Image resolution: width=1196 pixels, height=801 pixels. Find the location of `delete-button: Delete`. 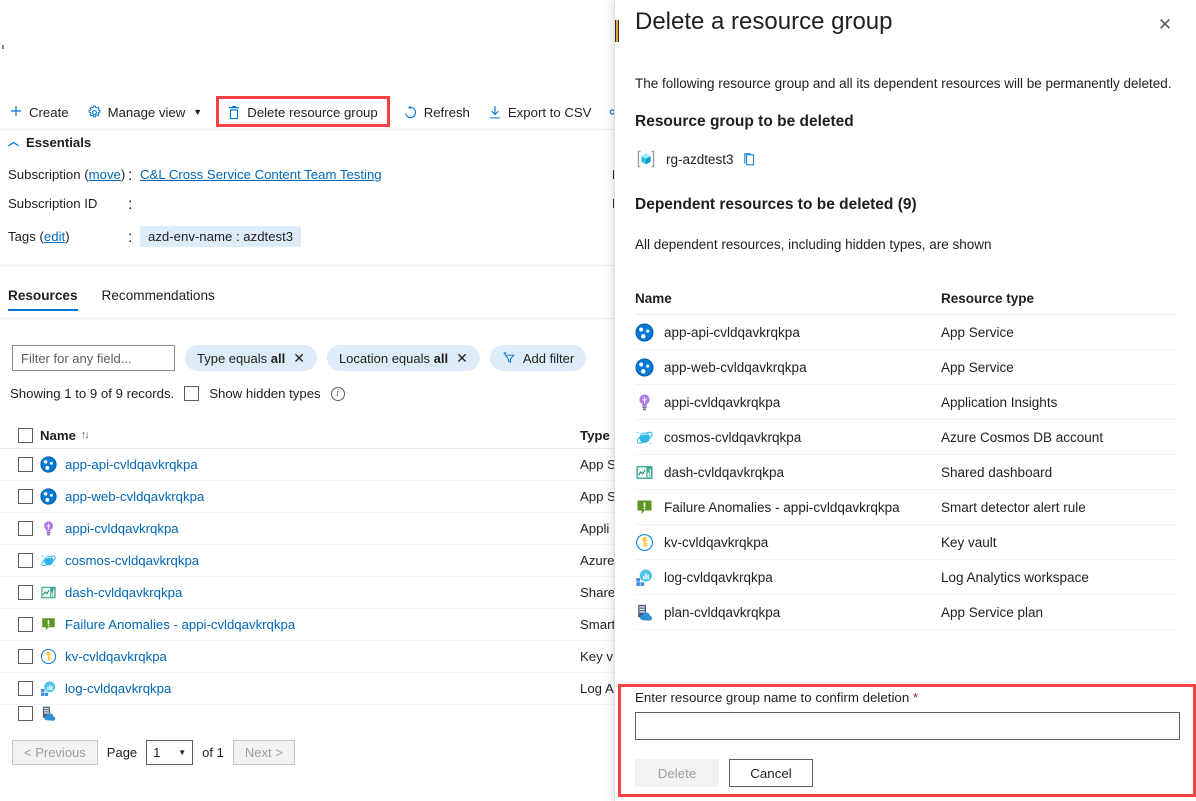

delete-button: Delete is located at coordinates (677, 773).